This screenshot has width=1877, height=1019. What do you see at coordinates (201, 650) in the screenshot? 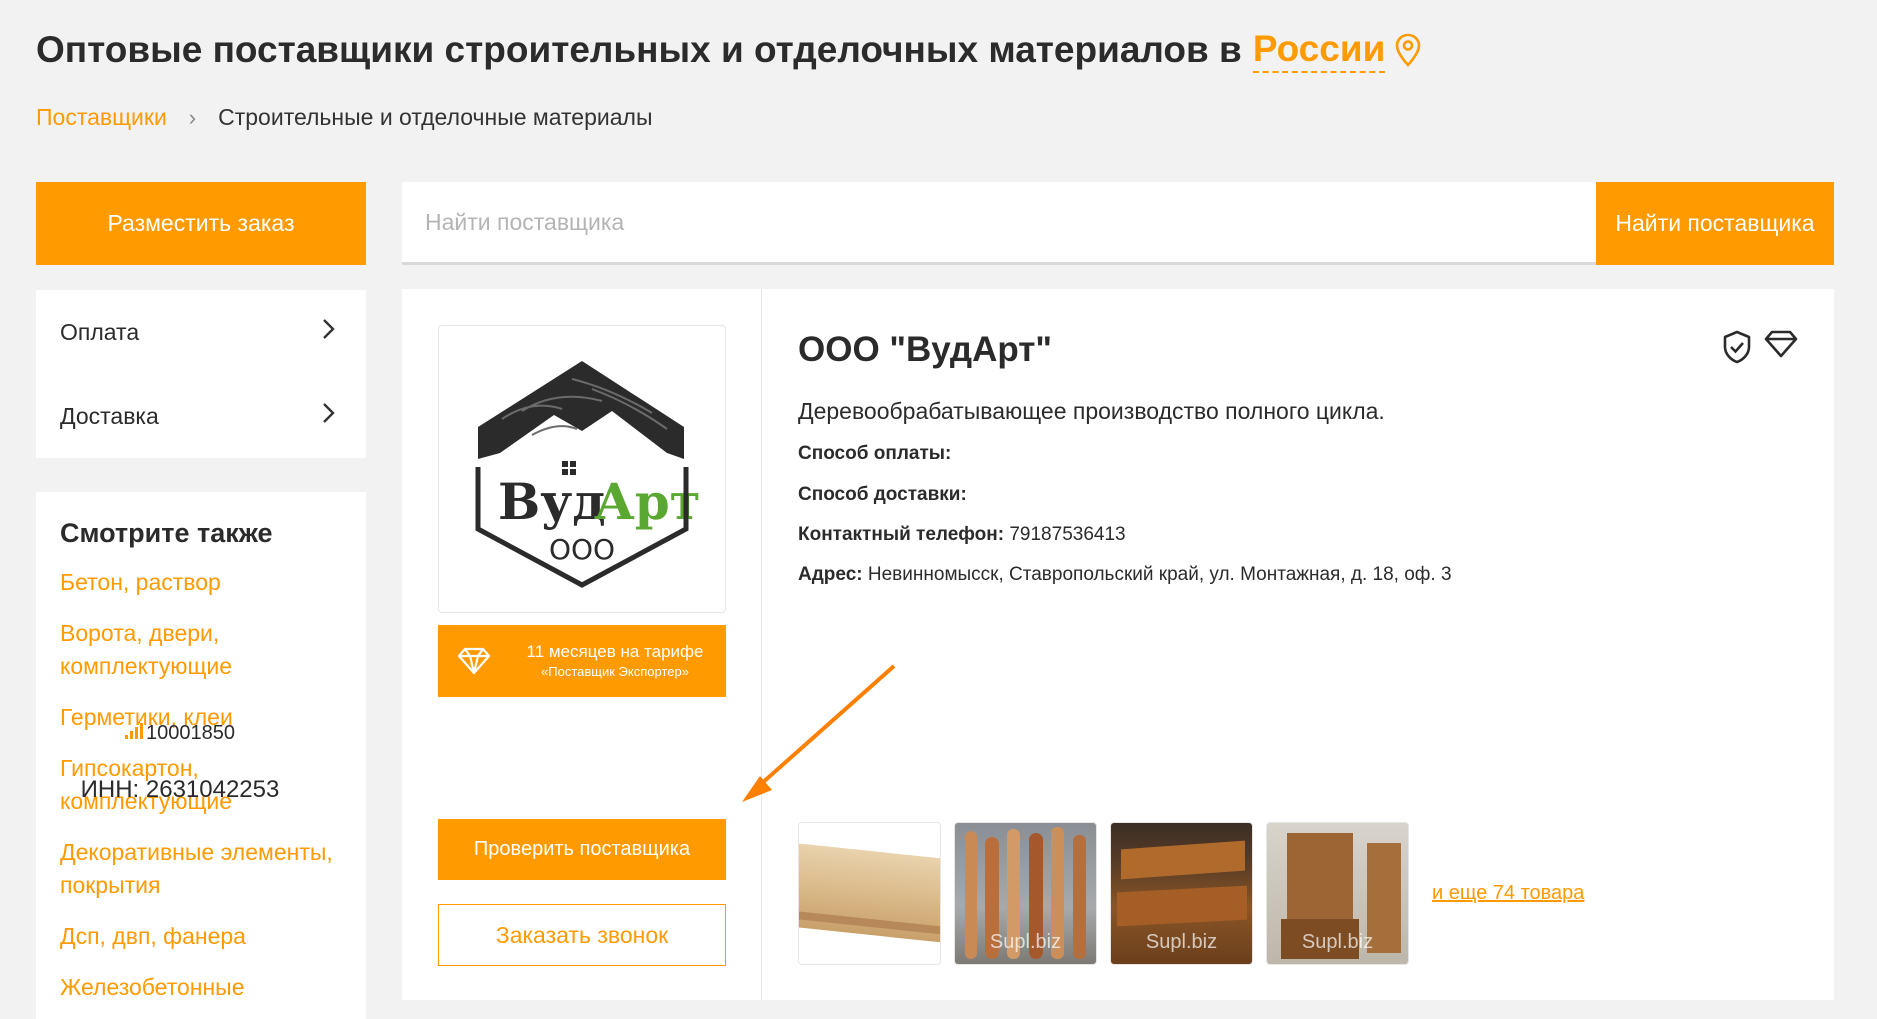
I see `see-also-link: Ворота, двери, комплектующие` at bounding box center [201, 650].